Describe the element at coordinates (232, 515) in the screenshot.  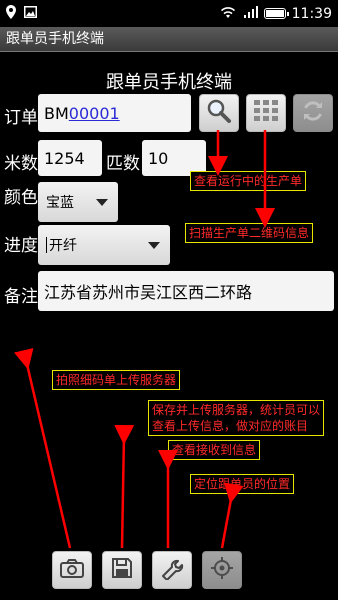
I see `arrow-locate` at that location.